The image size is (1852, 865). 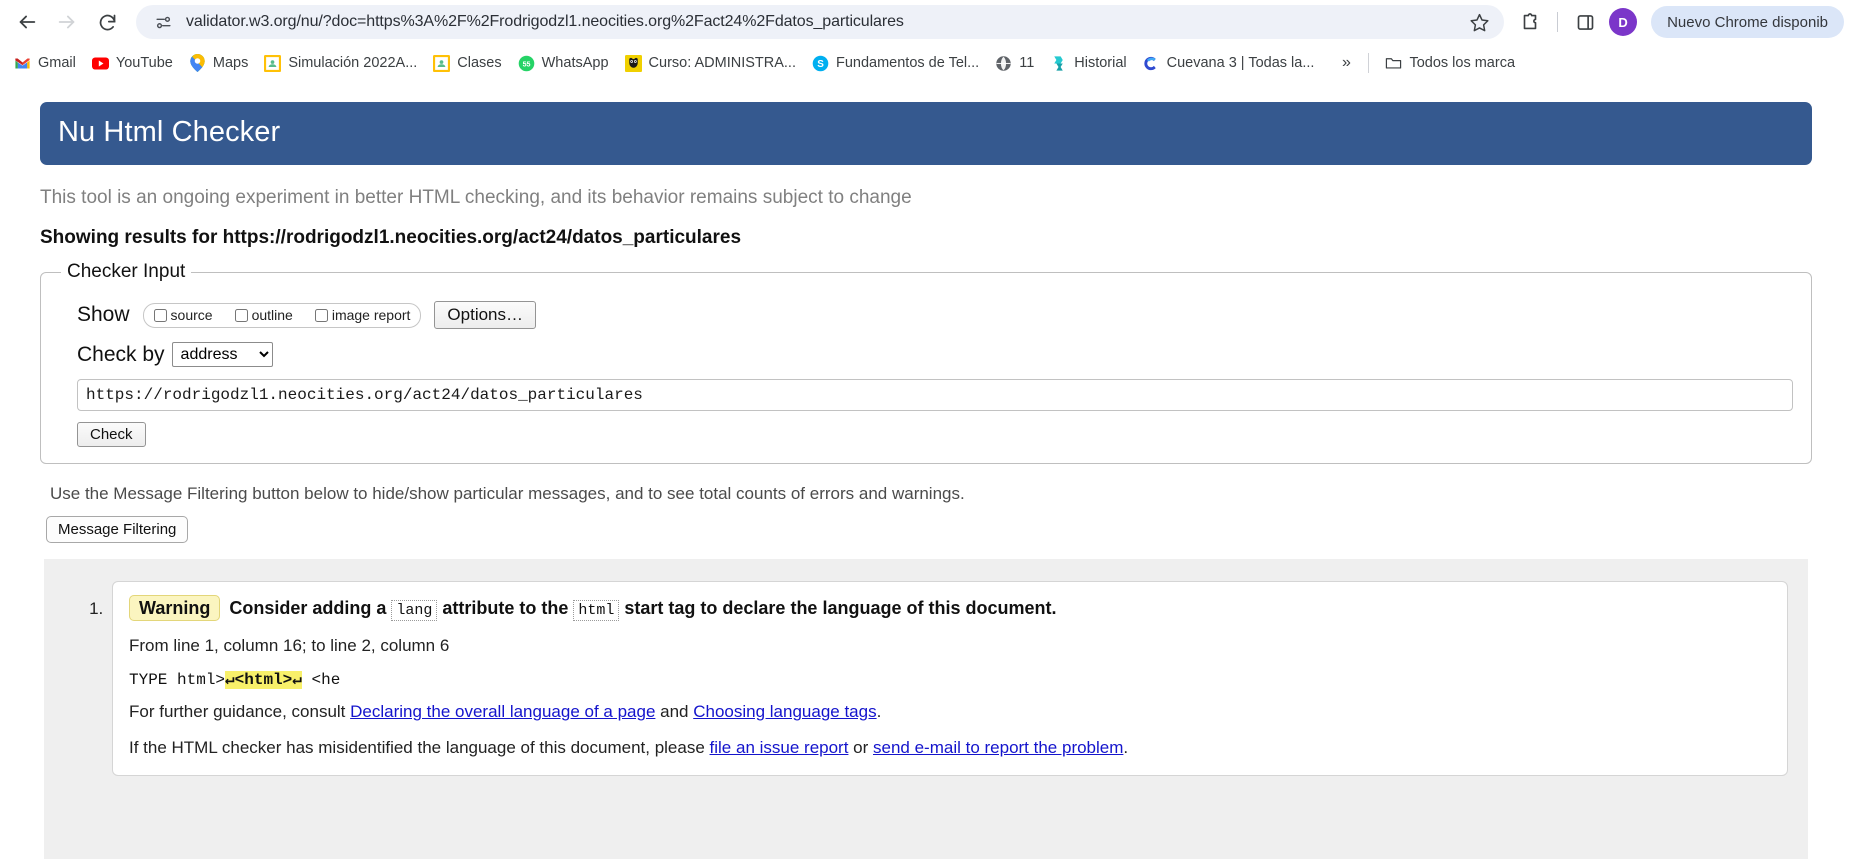 What do you see at coordinates (67, 22) in the screenshot?
I see `forward-button` at bounding box center [67, 22].